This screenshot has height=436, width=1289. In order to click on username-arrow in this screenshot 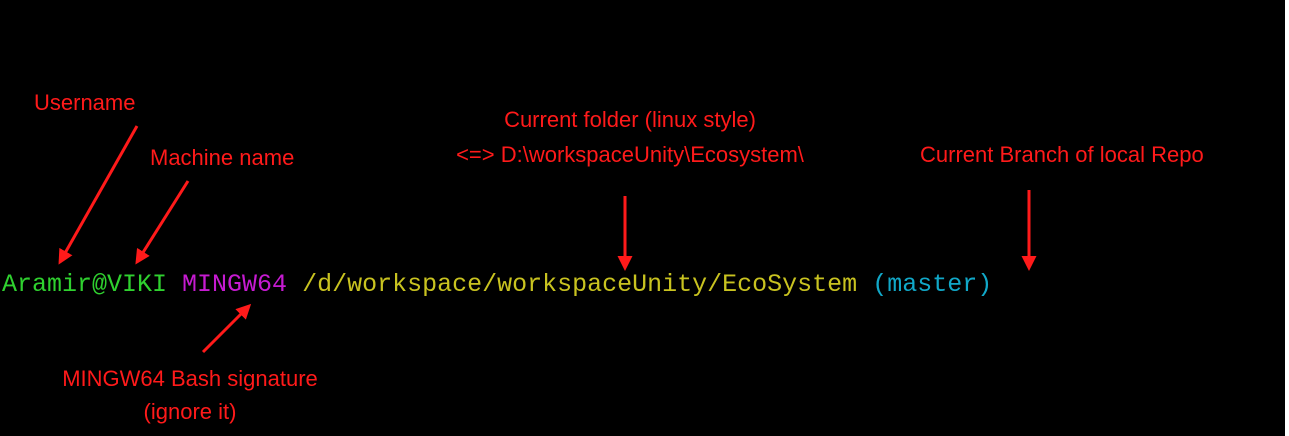, I will do `click(98, 195)`.